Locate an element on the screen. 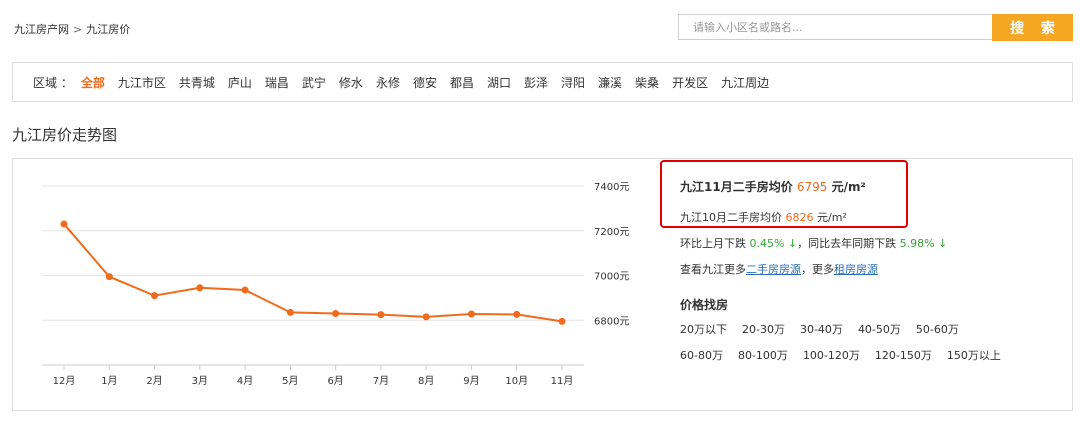 This screenshot has width=1080, height=428. x-tick-label: 7月 is located at coordinates (381, 381).